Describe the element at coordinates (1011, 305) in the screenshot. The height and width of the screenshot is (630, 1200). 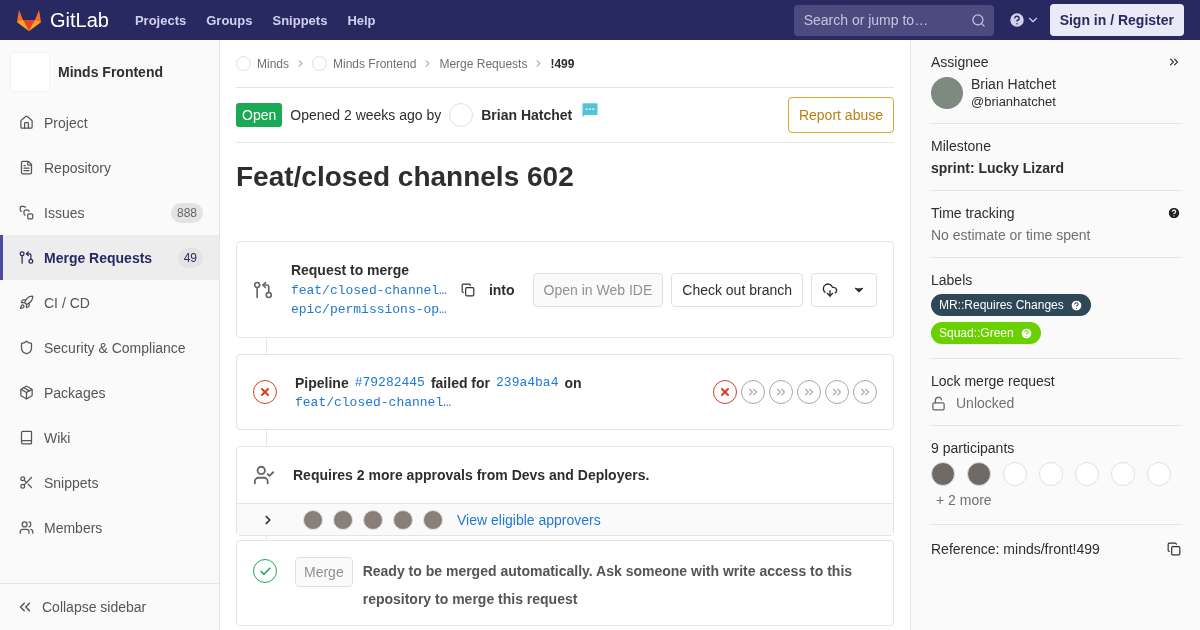
I see `label-tag: MR::Requires Changes` at that location.